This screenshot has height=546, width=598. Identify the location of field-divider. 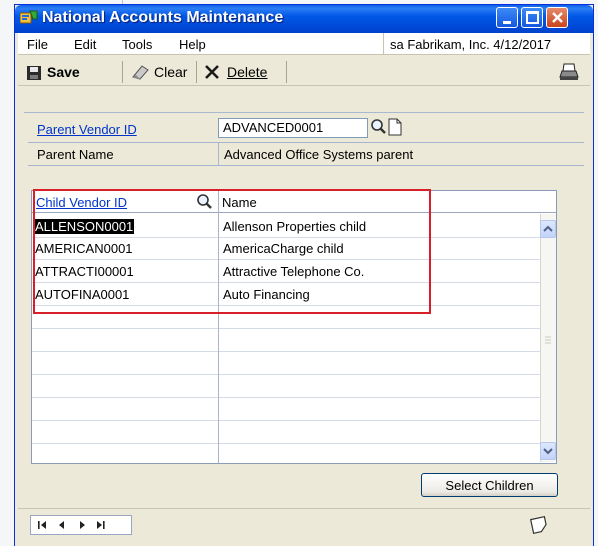
(218, 153).